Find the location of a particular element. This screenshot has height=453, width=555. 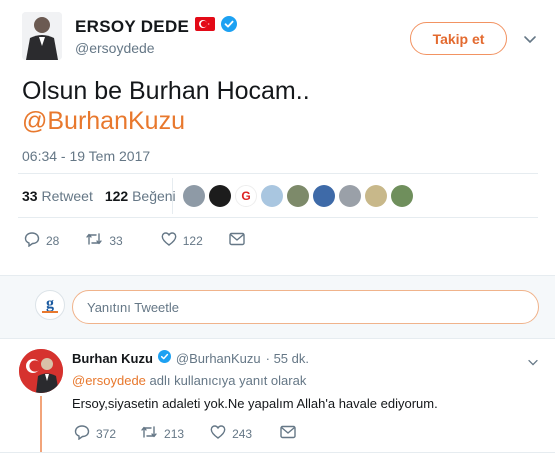

reply-author-name: Burhan Kuzu is located at coordinates (112, 358).